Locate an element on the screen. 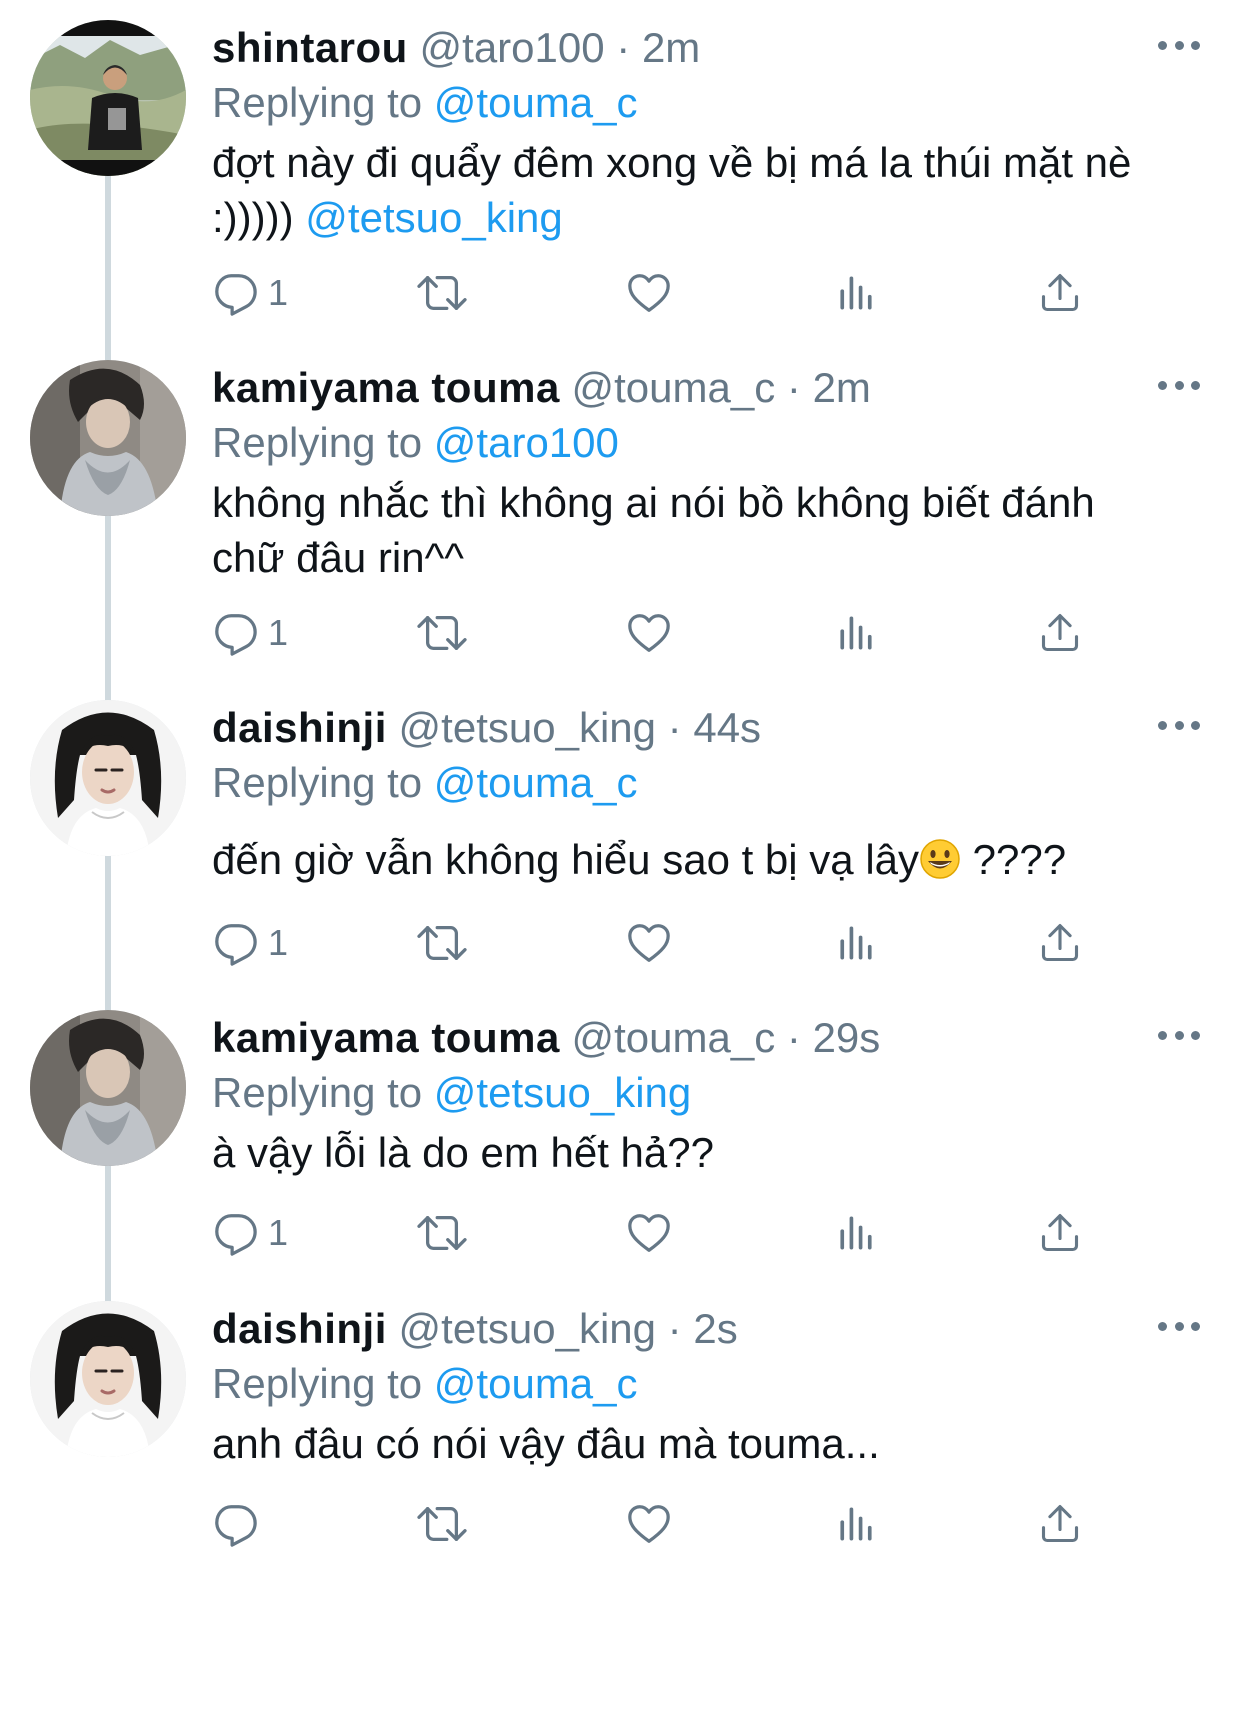  timestamp: 44s is located at coordinates (727, 727).